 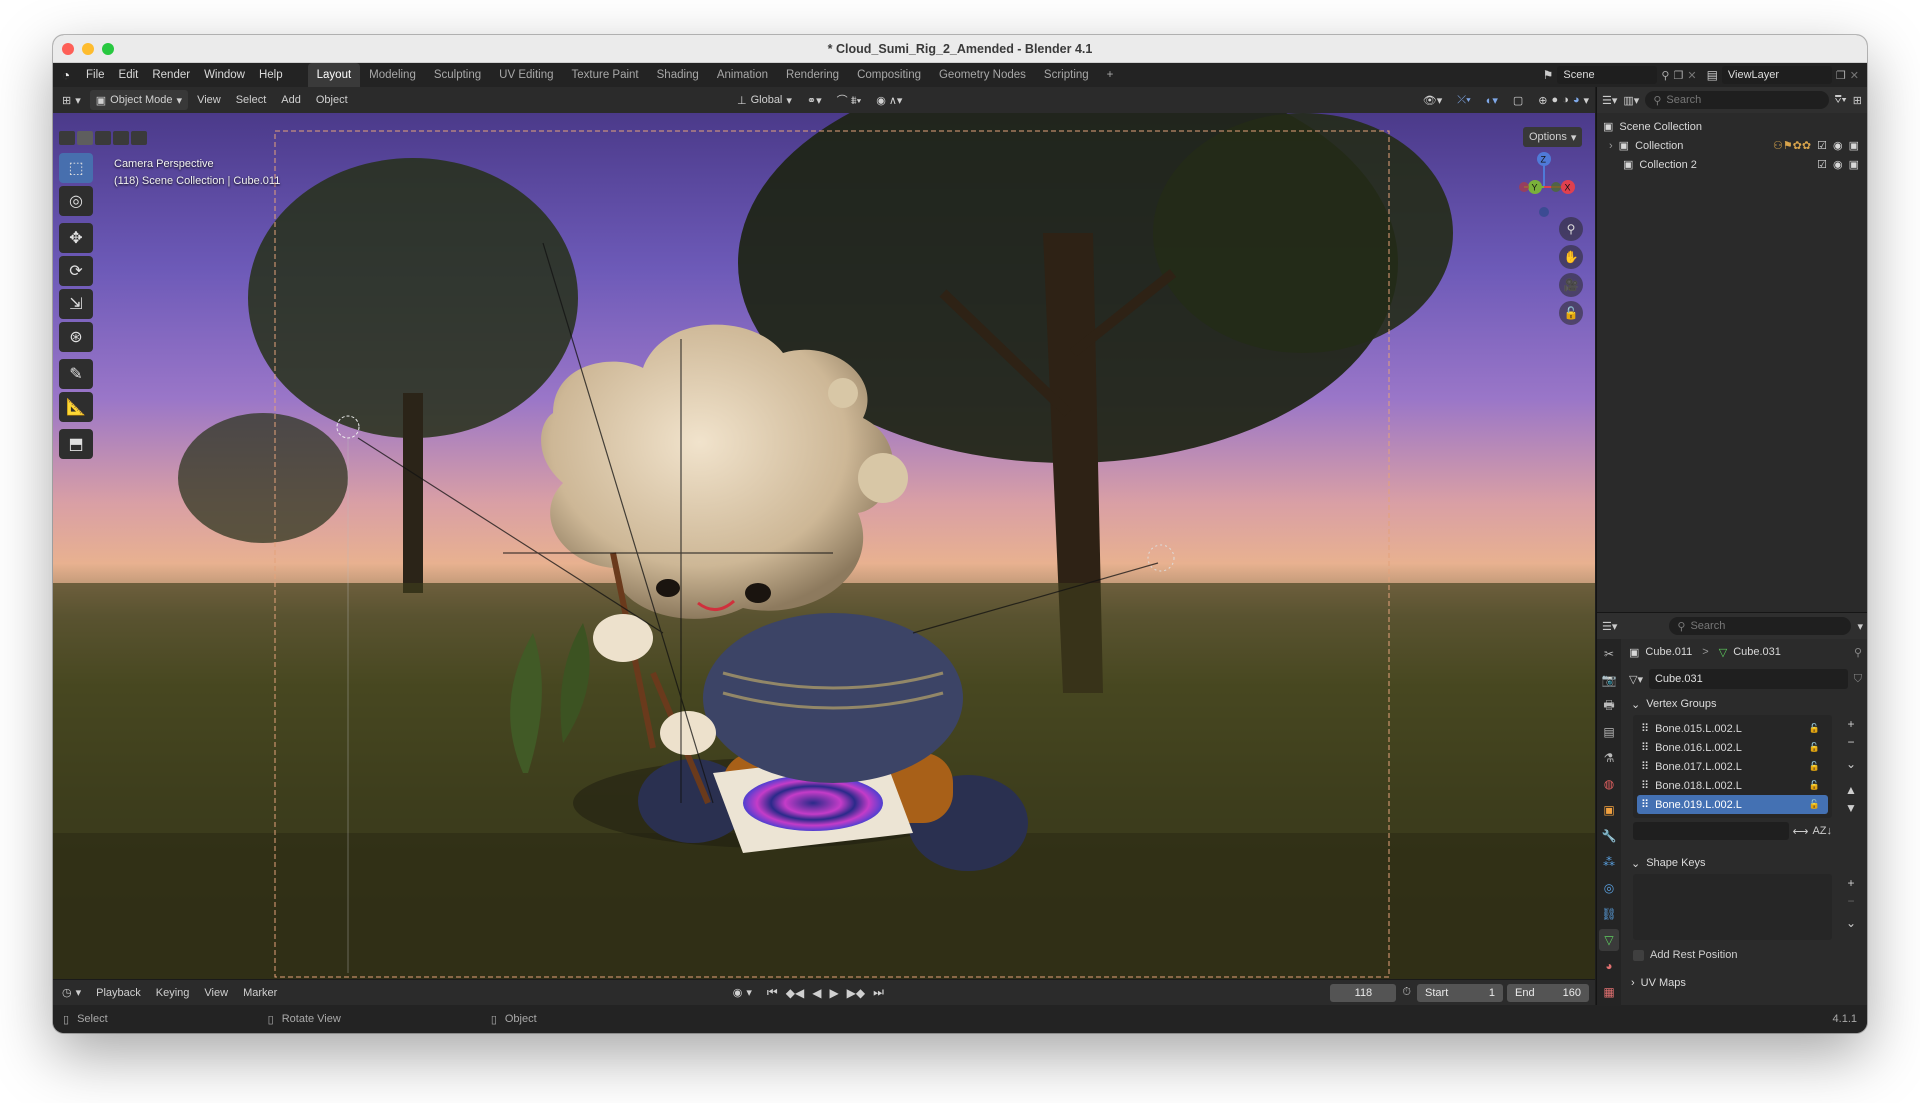 What do you see at coordinates (1463, 100) in the screenshot?
I see `gizmo-button: ⤫▾` at bounding box center [1463, 100].